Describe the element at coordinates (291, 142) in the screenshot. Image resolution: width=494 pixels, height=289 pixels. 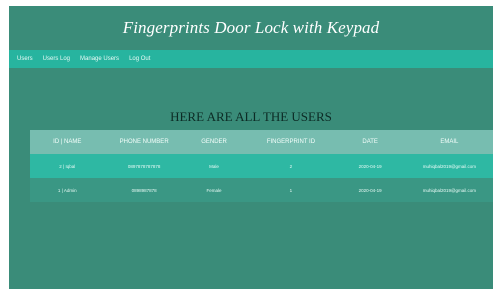
I see `column-header-fingerprint-id: FINGERPRINT ID` at that location.